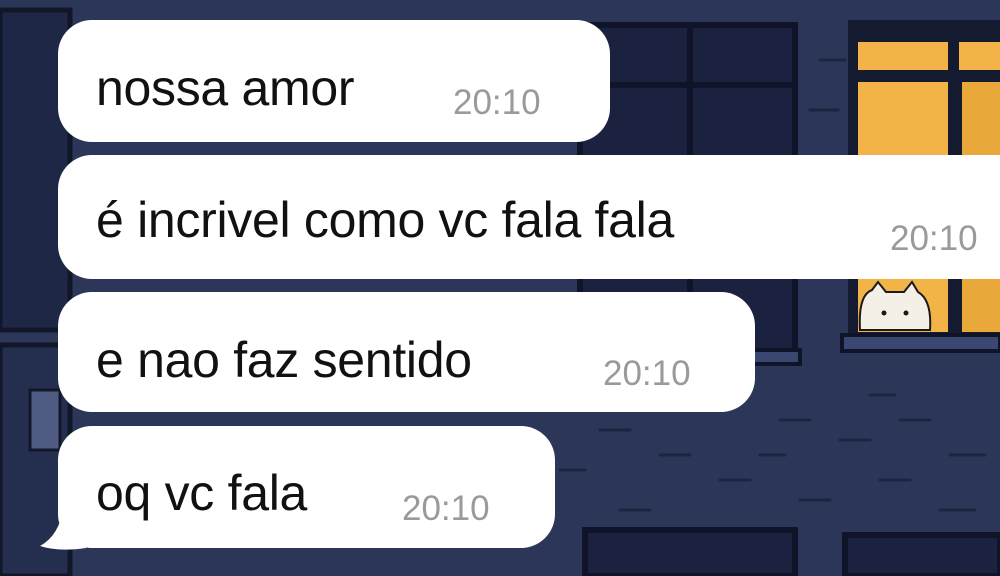 Image resolution: width=1000 pixels, height=576 pixels. What do you see at coordinates (284, 360) in the screenshot?
I see `message-text: e nao faz sentido` at bounding box center [284, 360].